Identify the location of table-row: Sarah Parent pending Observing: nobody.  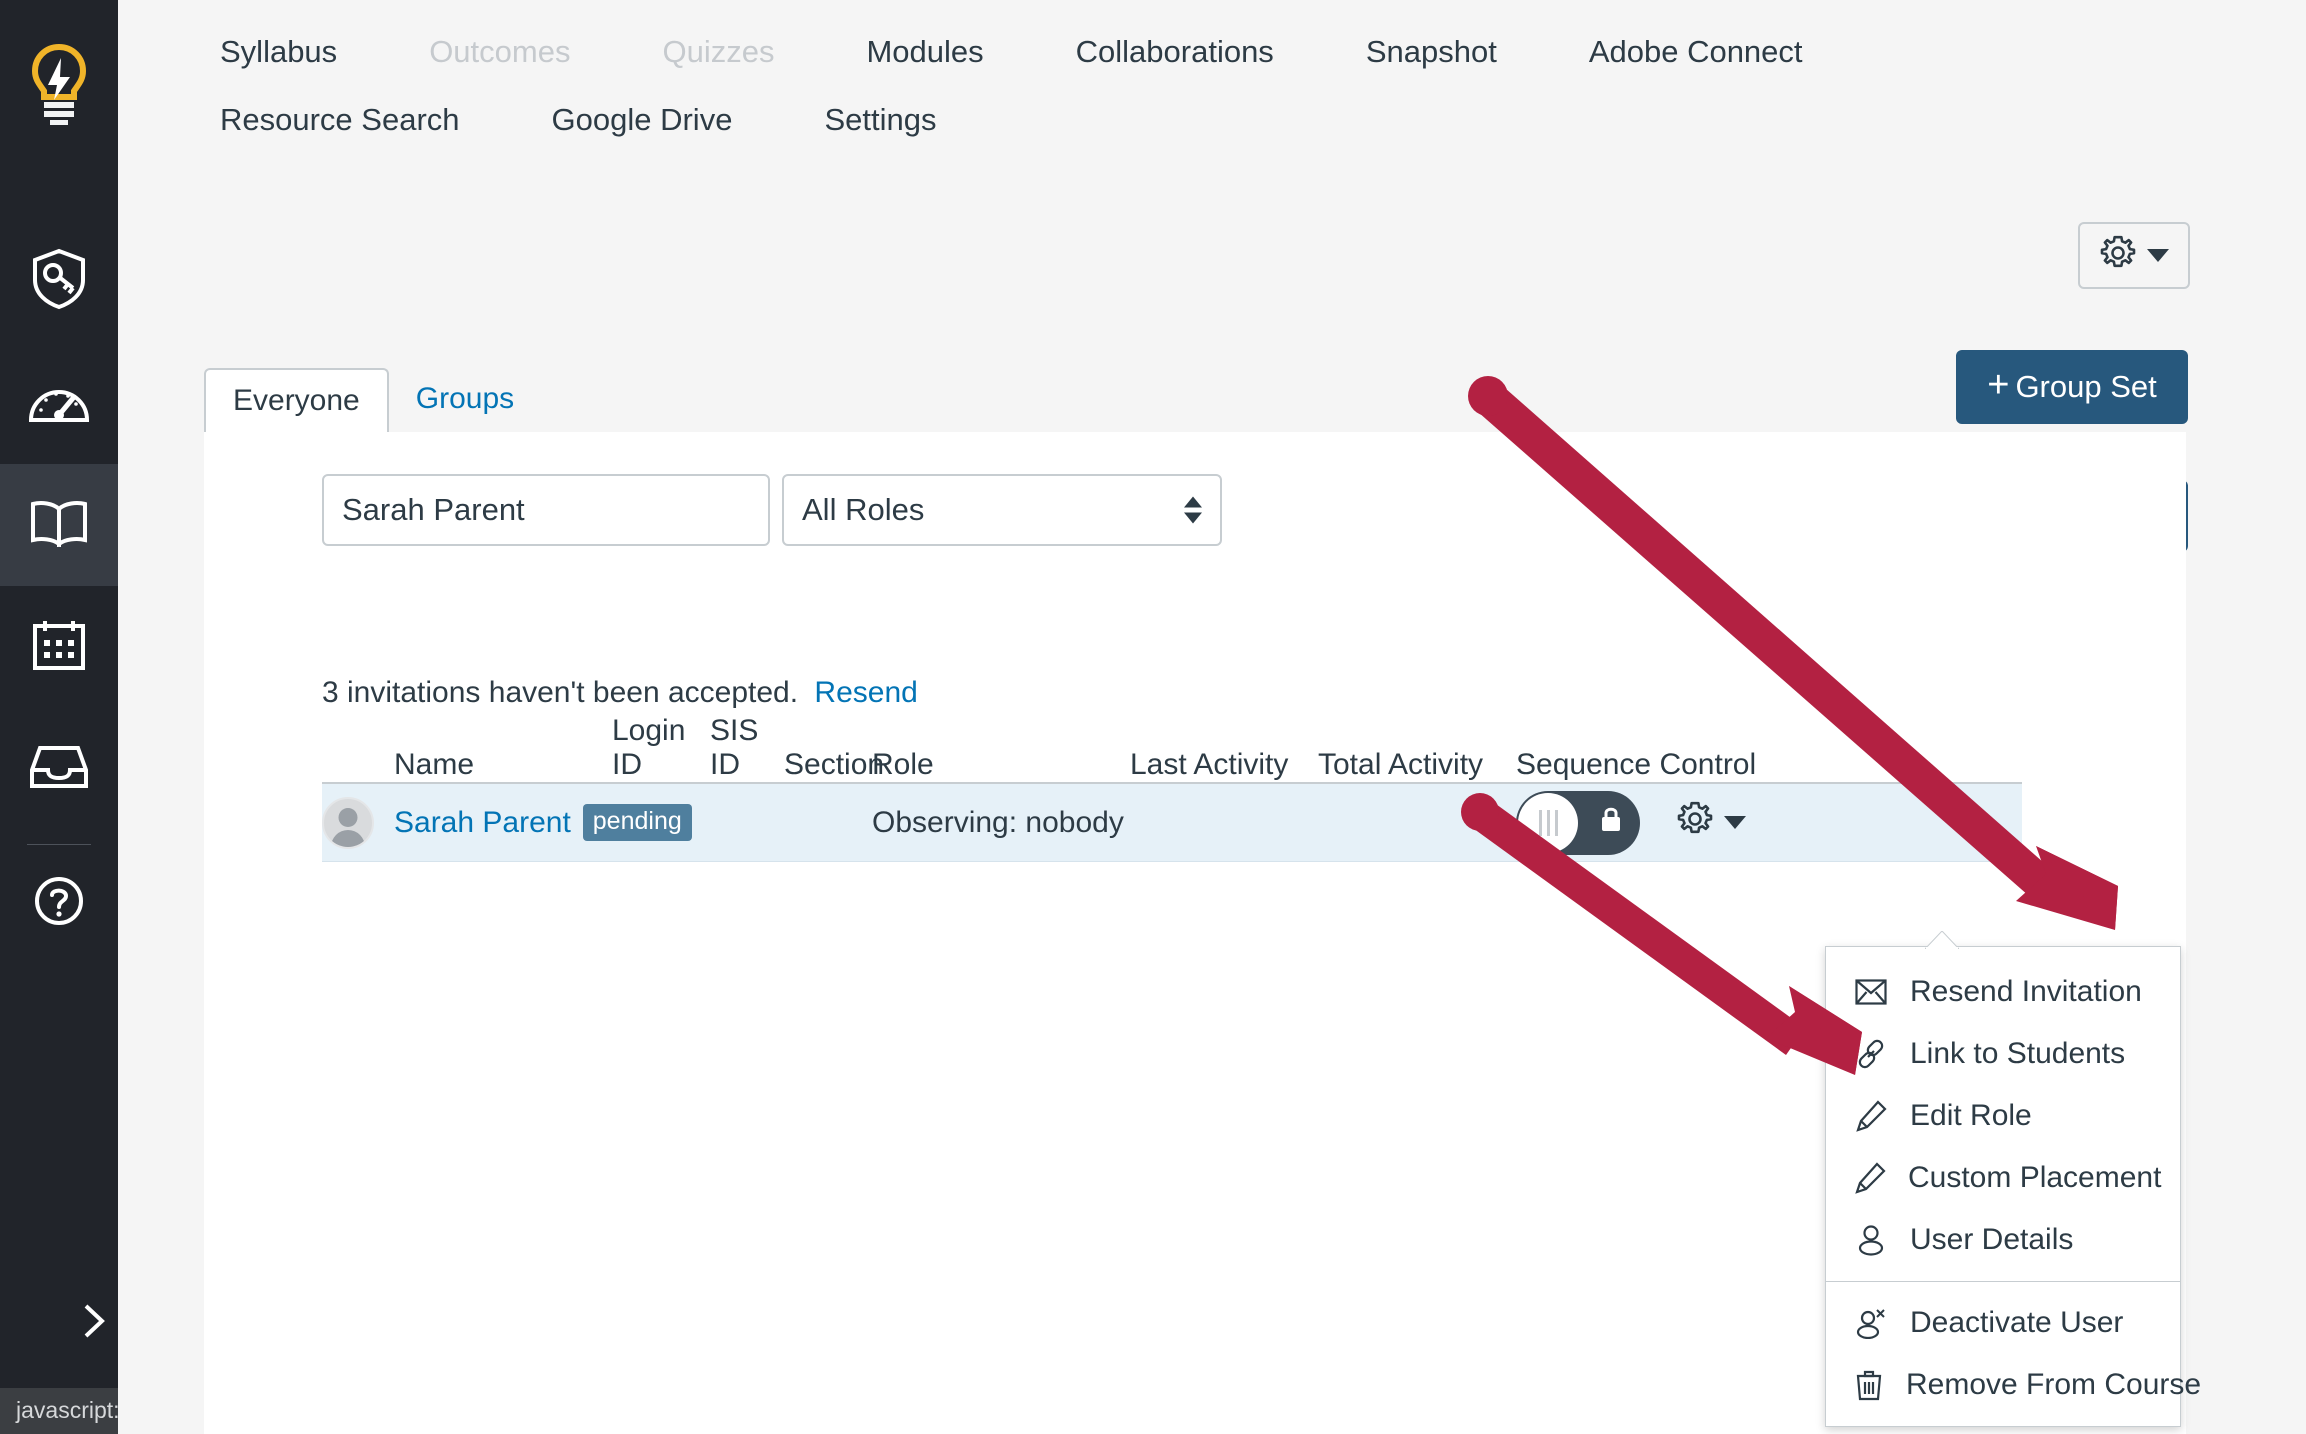
(1172, 823).